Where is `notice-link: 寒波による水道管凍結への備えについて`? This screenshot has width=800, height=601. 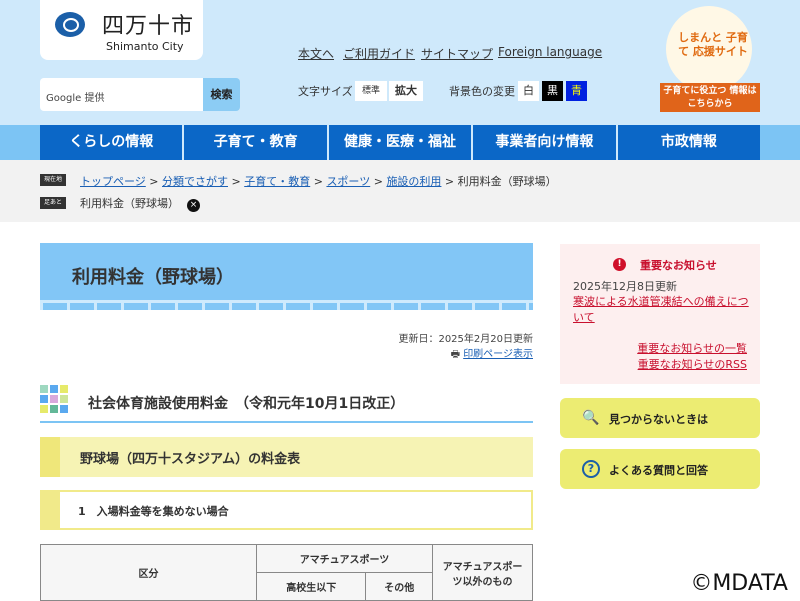
notice-link: 寒波による水道管凍結への備えについて is located at coordinates (663, 310).